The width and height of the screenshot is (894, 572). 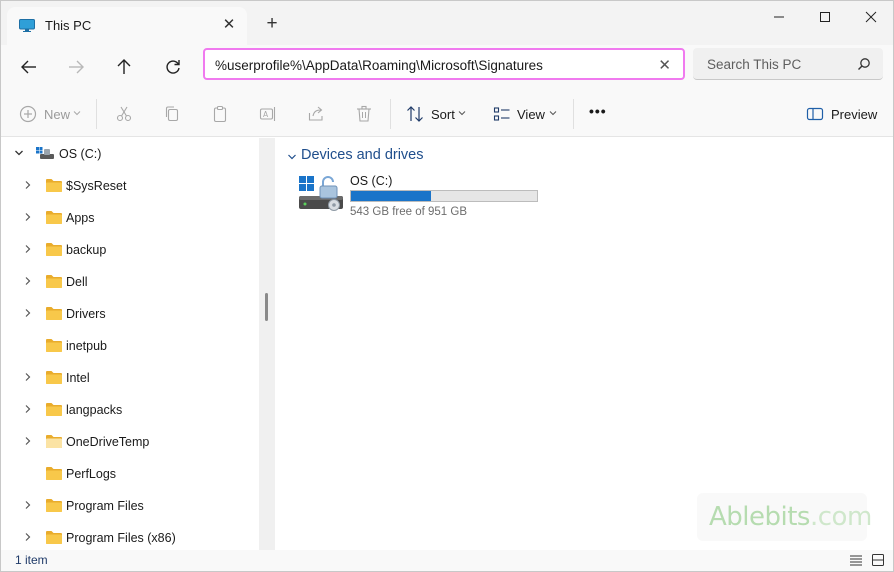 I want to click on tree-item-folder: Dell, so click(x=130, y=282).